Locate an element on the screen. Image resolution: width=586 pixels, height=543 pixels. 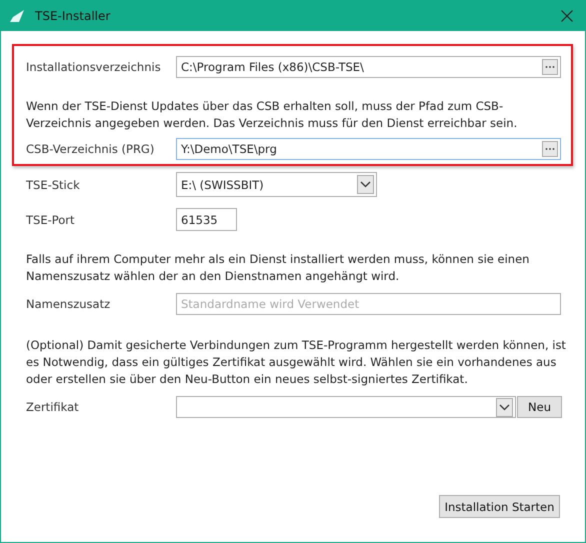
certificate-label: Zertifikat is located at coordinates (53, 407).